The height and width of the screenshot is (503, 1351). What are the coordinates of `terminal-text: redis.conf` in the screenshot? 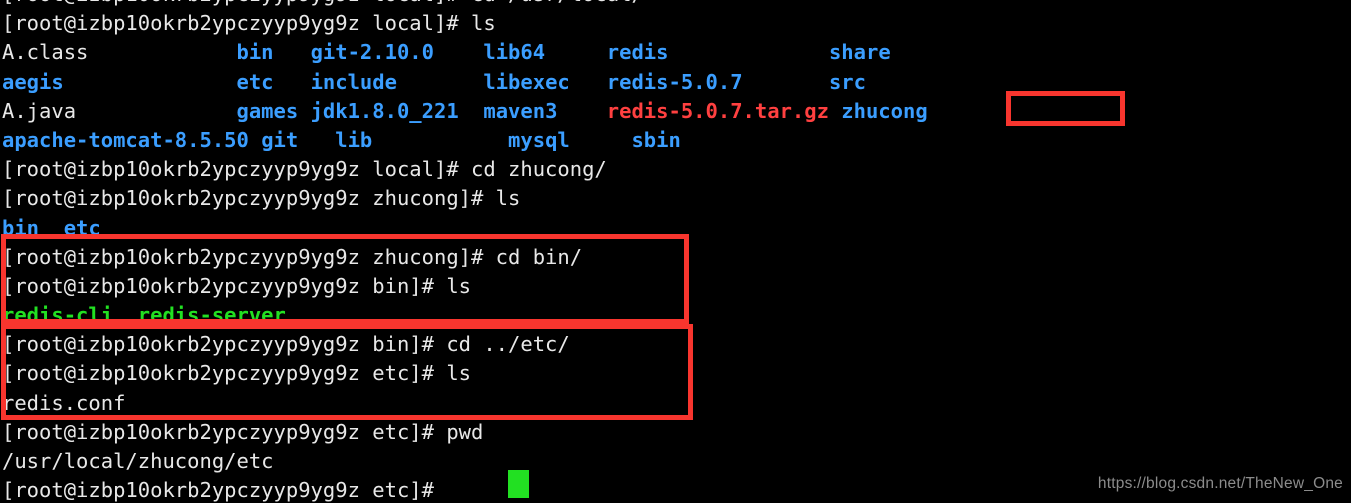 It's located at (64, 402).